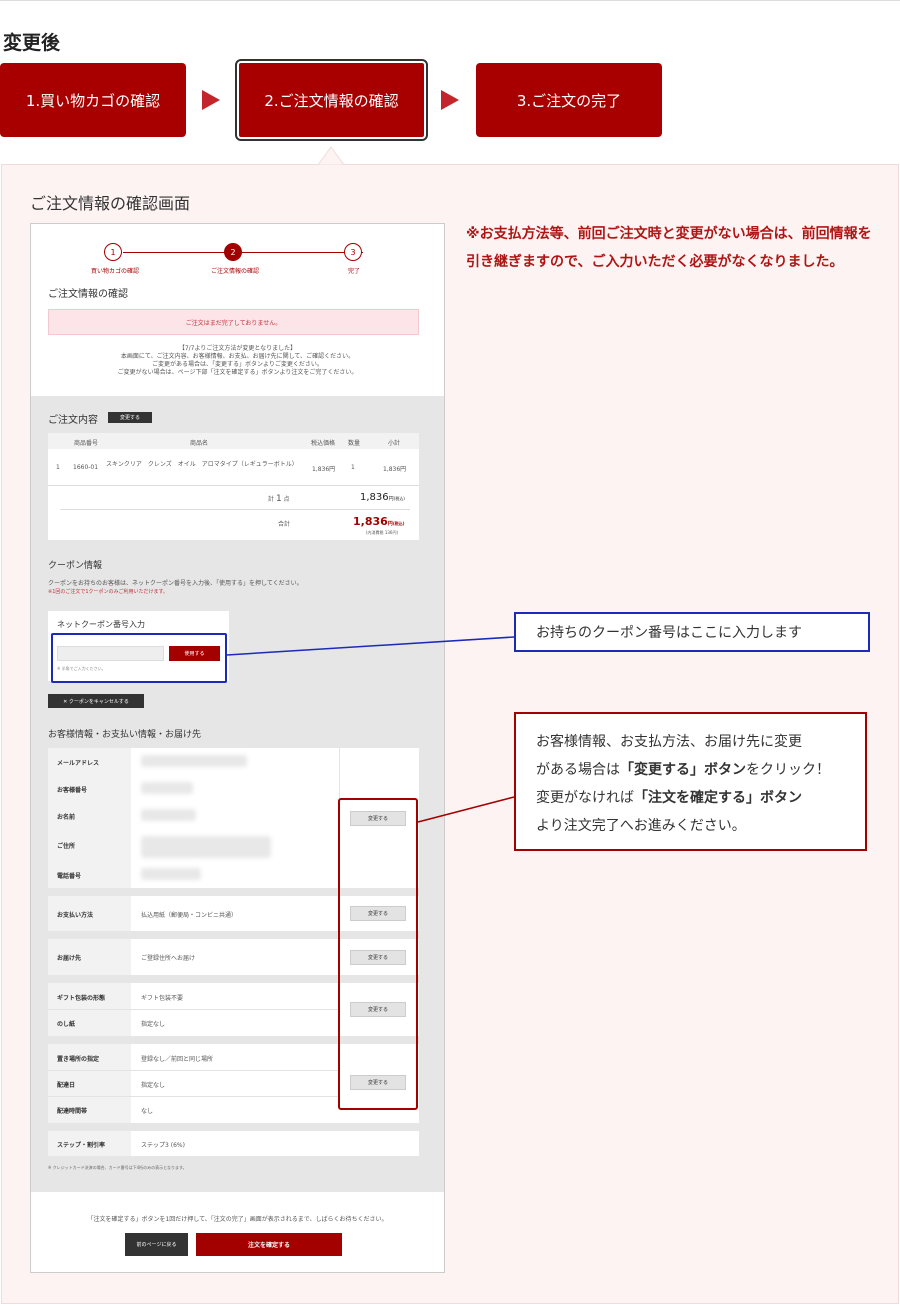 The height and width of the screenshot is (1306, 900). What do you see at coordinates (235, 271) in the screenshot?
I see `progress-label-2: ご注文情報の確認` at bounding box center [235, 271].